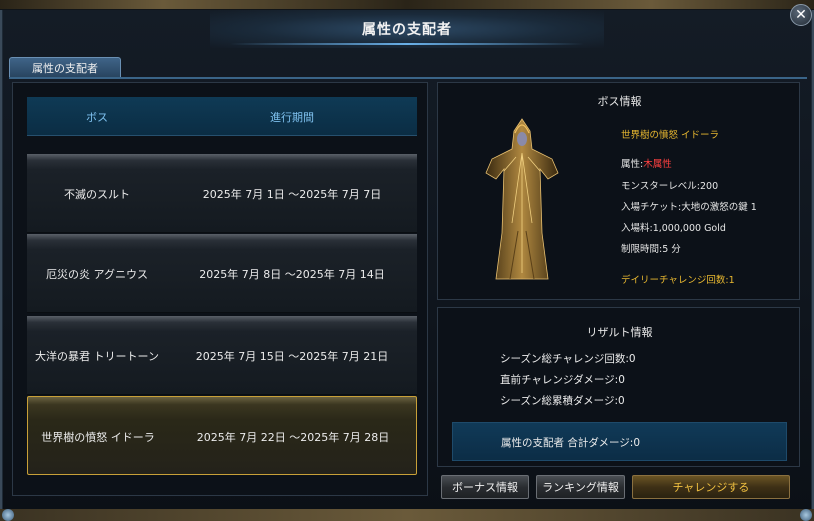 Image resolution: width=814 pixels, height=521 pixels. I want to click on list-header: ボス 進行期間, so click(222, 116).